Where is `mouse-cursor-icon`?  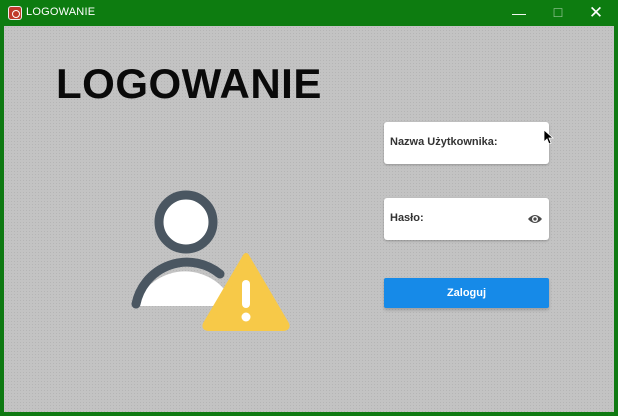 mouse-cursor-icon is located at coordinates (549, 137).